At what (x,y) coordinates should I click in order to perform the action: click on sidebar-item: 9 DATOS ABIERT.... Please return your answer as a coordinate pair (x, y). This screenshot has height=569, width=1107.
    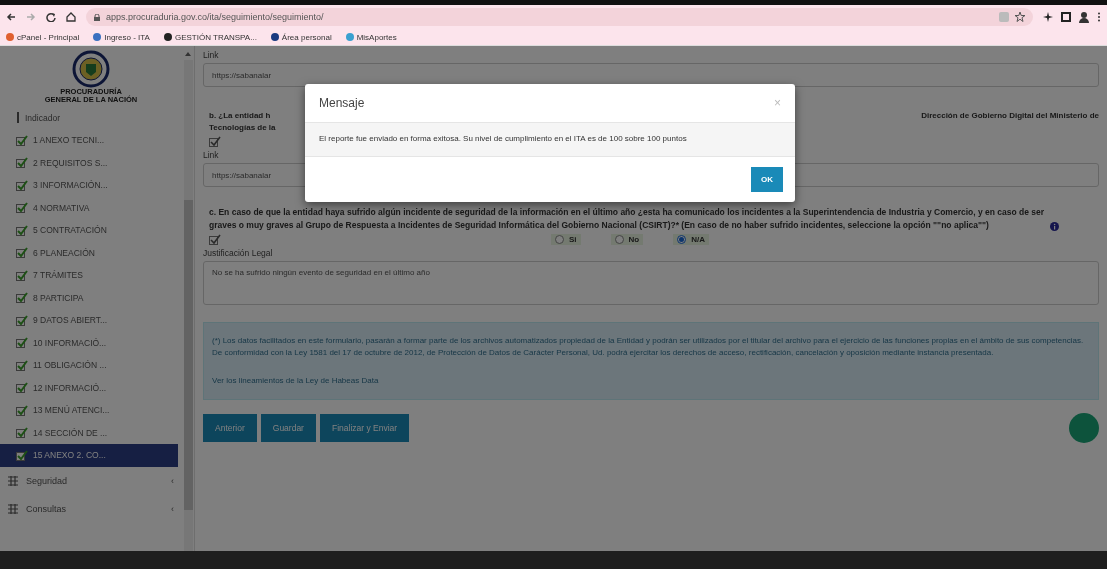
    Looking at the image, I should click on (89, 320).